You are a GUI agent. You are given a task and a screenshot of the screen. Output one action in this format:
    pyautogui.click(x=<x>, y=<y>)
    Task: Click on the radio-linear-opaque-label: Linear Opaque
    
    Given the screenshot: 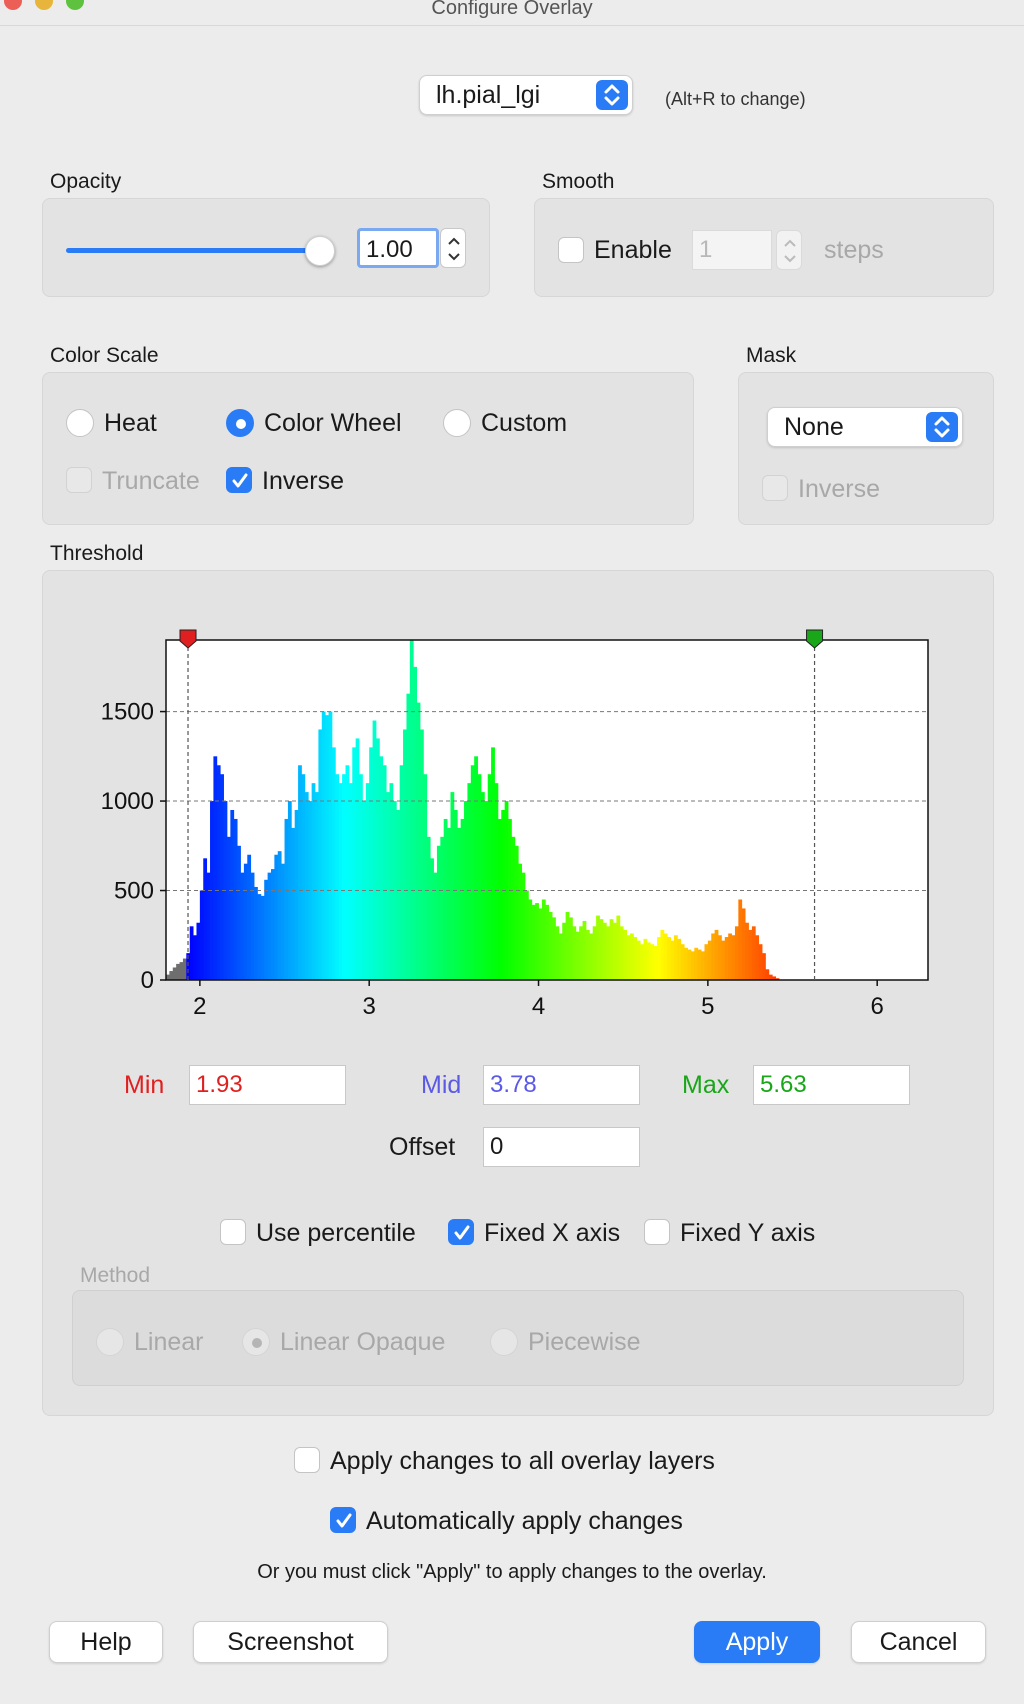 What is the action you would take?
    pyautogui.click(x=363, y=1342)
    